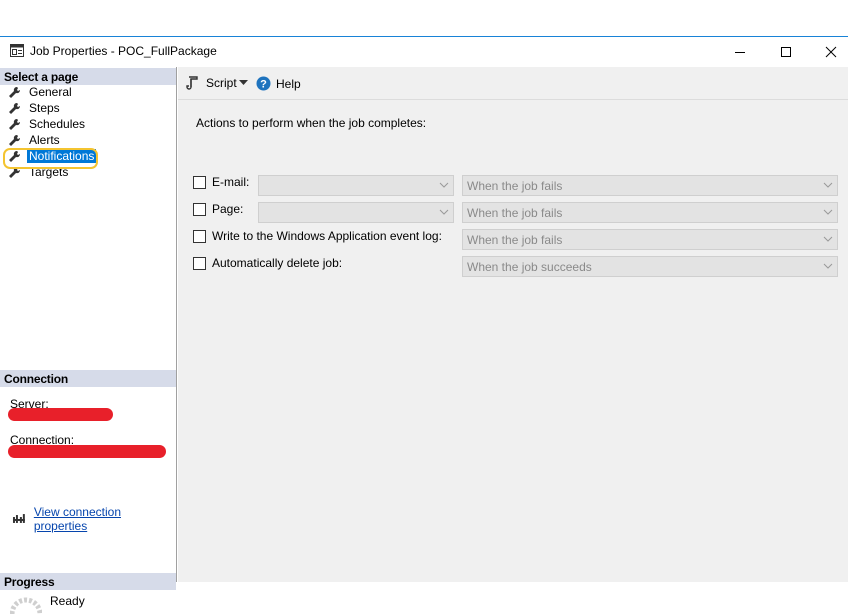  I want to click on view-connection-properties-link: View connection properties, so click(105, 519).